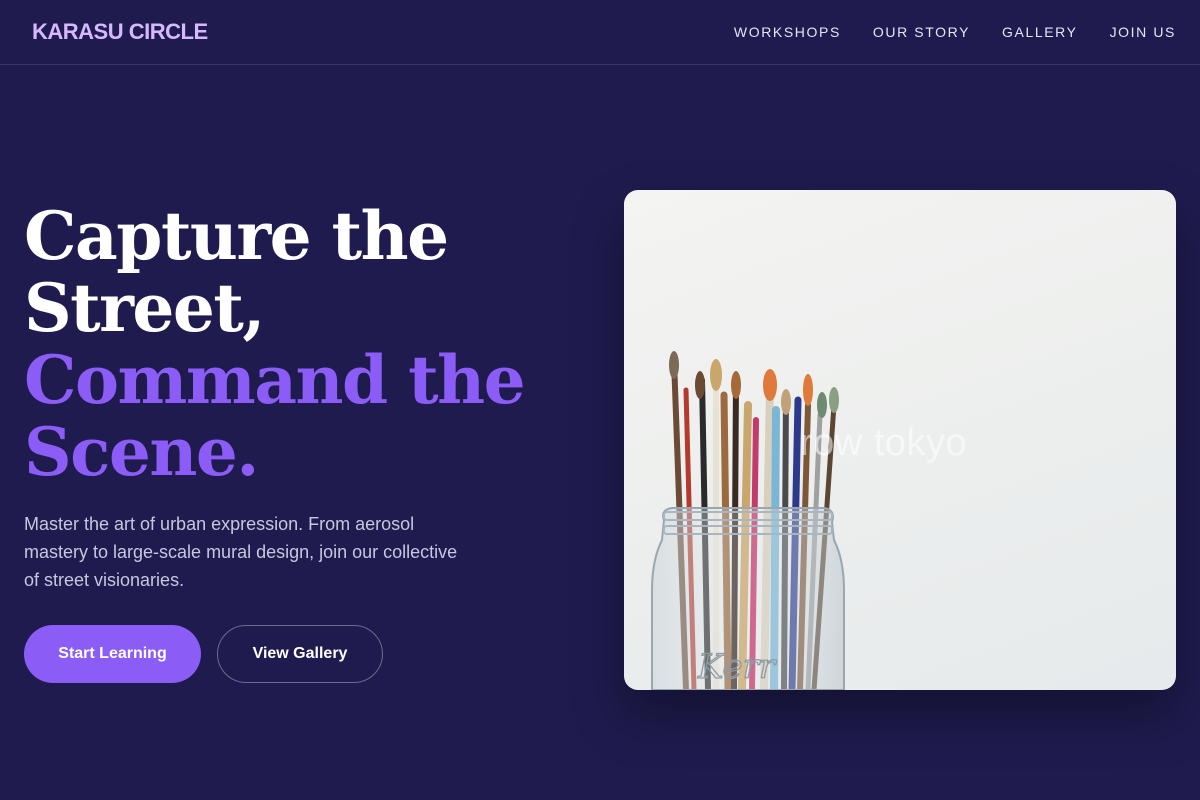  Describe the element at coordinates (737, 667) in the screenshot. I see `jar-embossed-text: Kerr` at that location.